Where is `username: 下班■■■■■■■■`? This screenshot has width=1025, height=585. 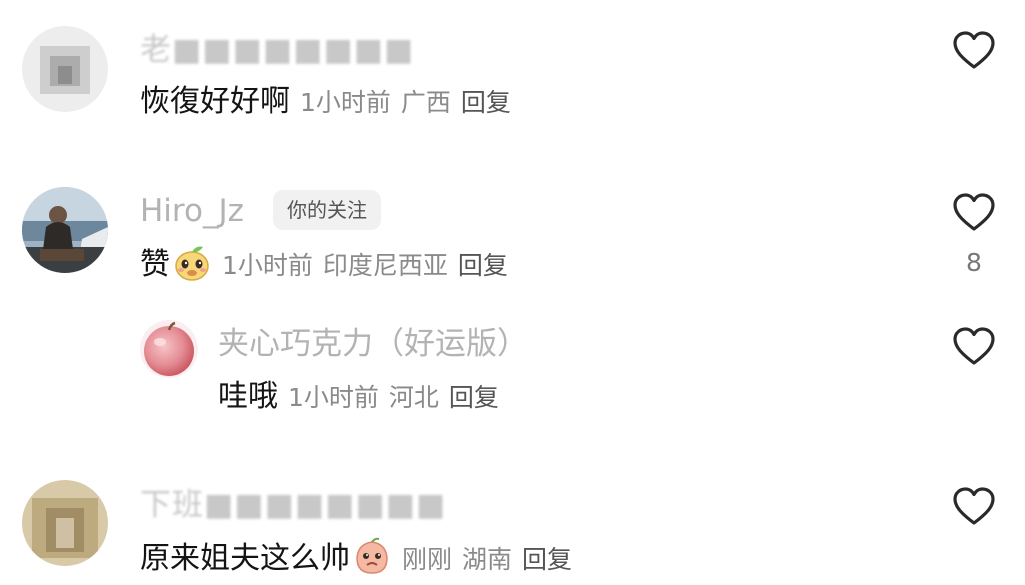
username: 下班■■■■■■■■ is located at coordinates (293, 505).